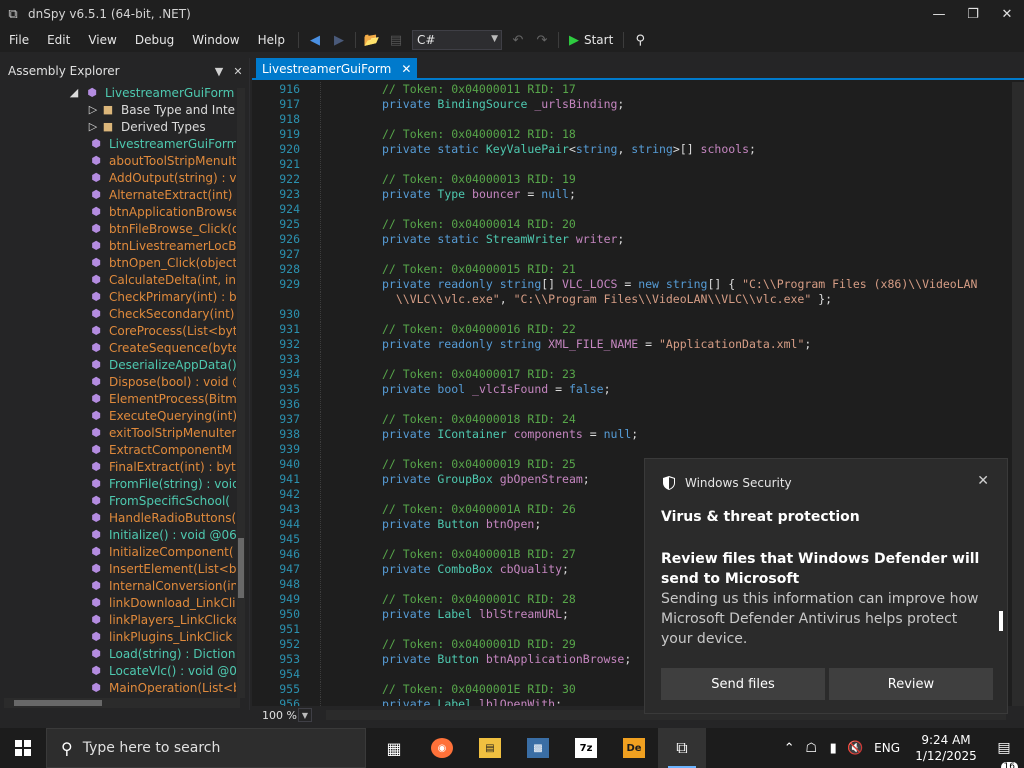  I want to click on tree-item: ⬢ Load(string) : Diction, so click(118, 653).